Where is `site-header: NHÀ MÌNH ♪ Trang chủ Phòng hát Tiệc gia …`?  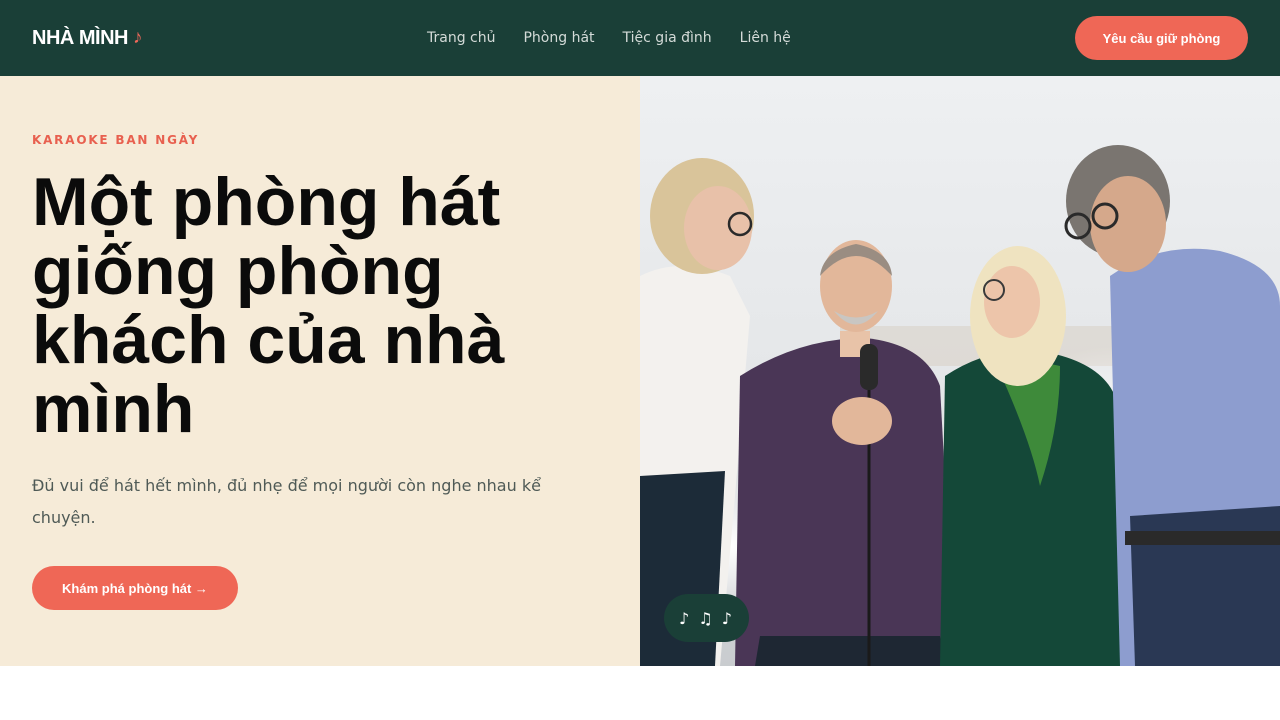 site-header: NHÀ MÌNH ♪ Trang chủ Phòng hát Tiệc gia … is located at coordinates (640, 38).